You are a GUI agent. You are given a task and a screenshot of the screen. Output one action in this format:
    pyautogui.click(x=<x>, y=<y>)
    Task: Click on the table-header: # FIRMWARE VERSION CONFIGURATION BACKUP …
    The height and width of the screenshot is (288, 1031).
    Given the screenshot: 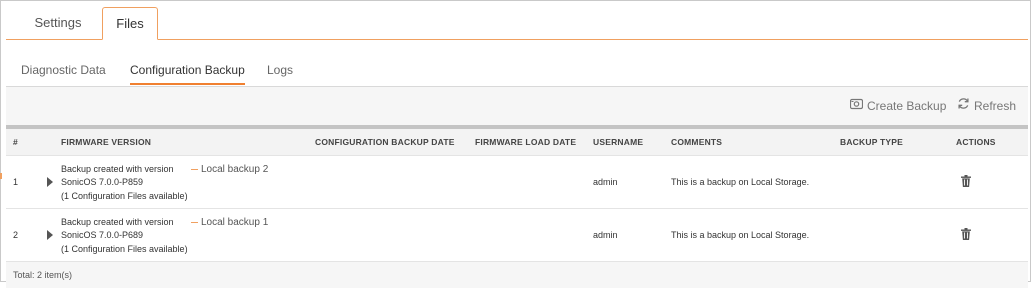 What is the action you would take?
    pyautogui.click(x=517, y=140)
    